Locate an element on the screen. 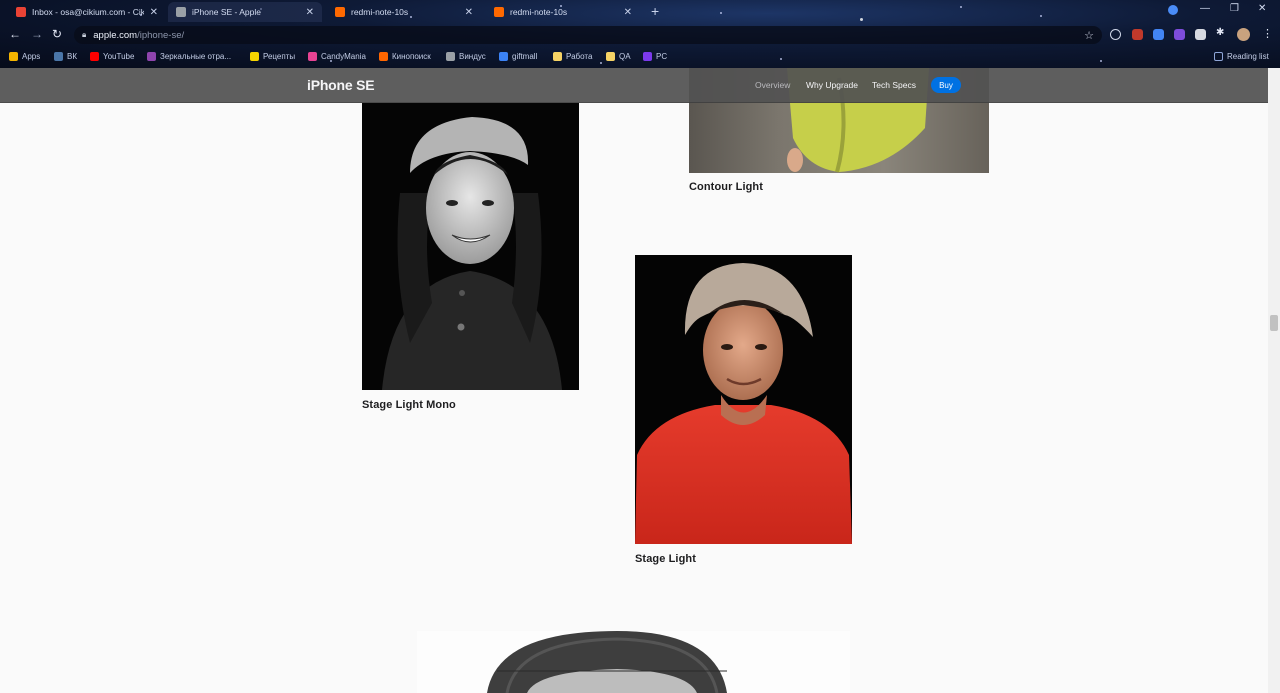 This screenshot has width=1280, height=693. bookmark-label: Рецепты is located at coordinates (279, 56).